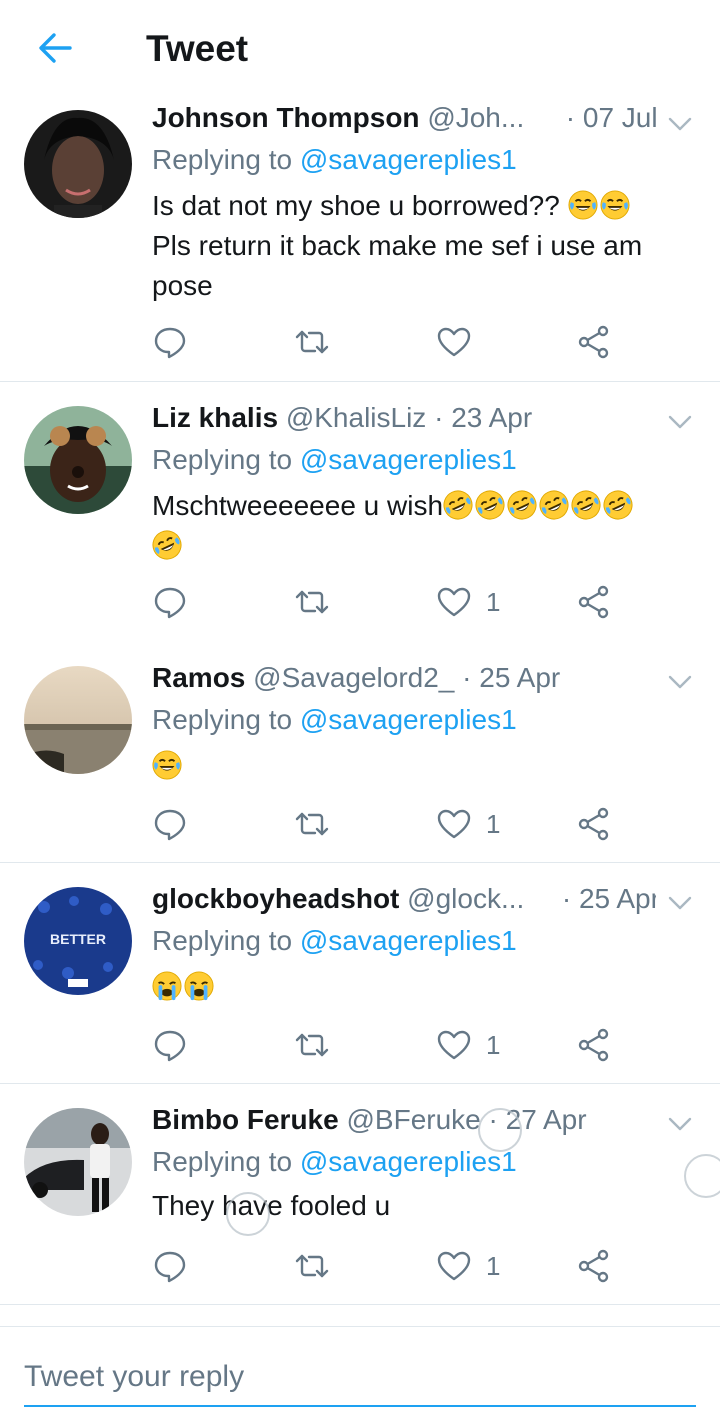 Image resolution: width=720 pixels, height=1419 pixels. I want to click on user-handle: @KhalisLiz, so click(356, 417).